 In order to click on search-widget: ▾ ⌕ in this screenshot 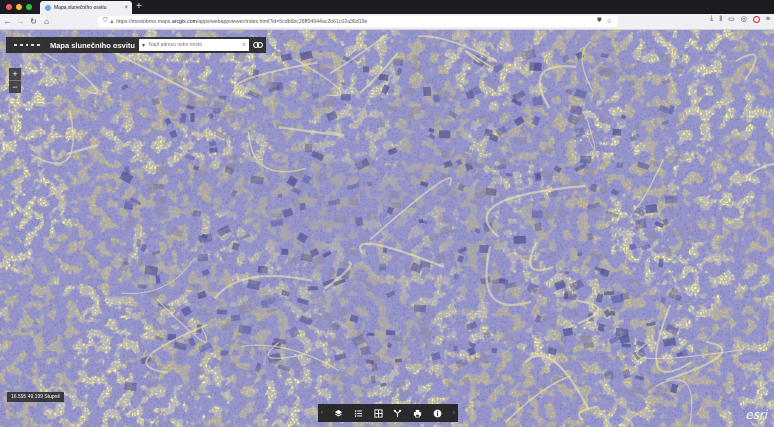, I will do `click(194, 45)`.